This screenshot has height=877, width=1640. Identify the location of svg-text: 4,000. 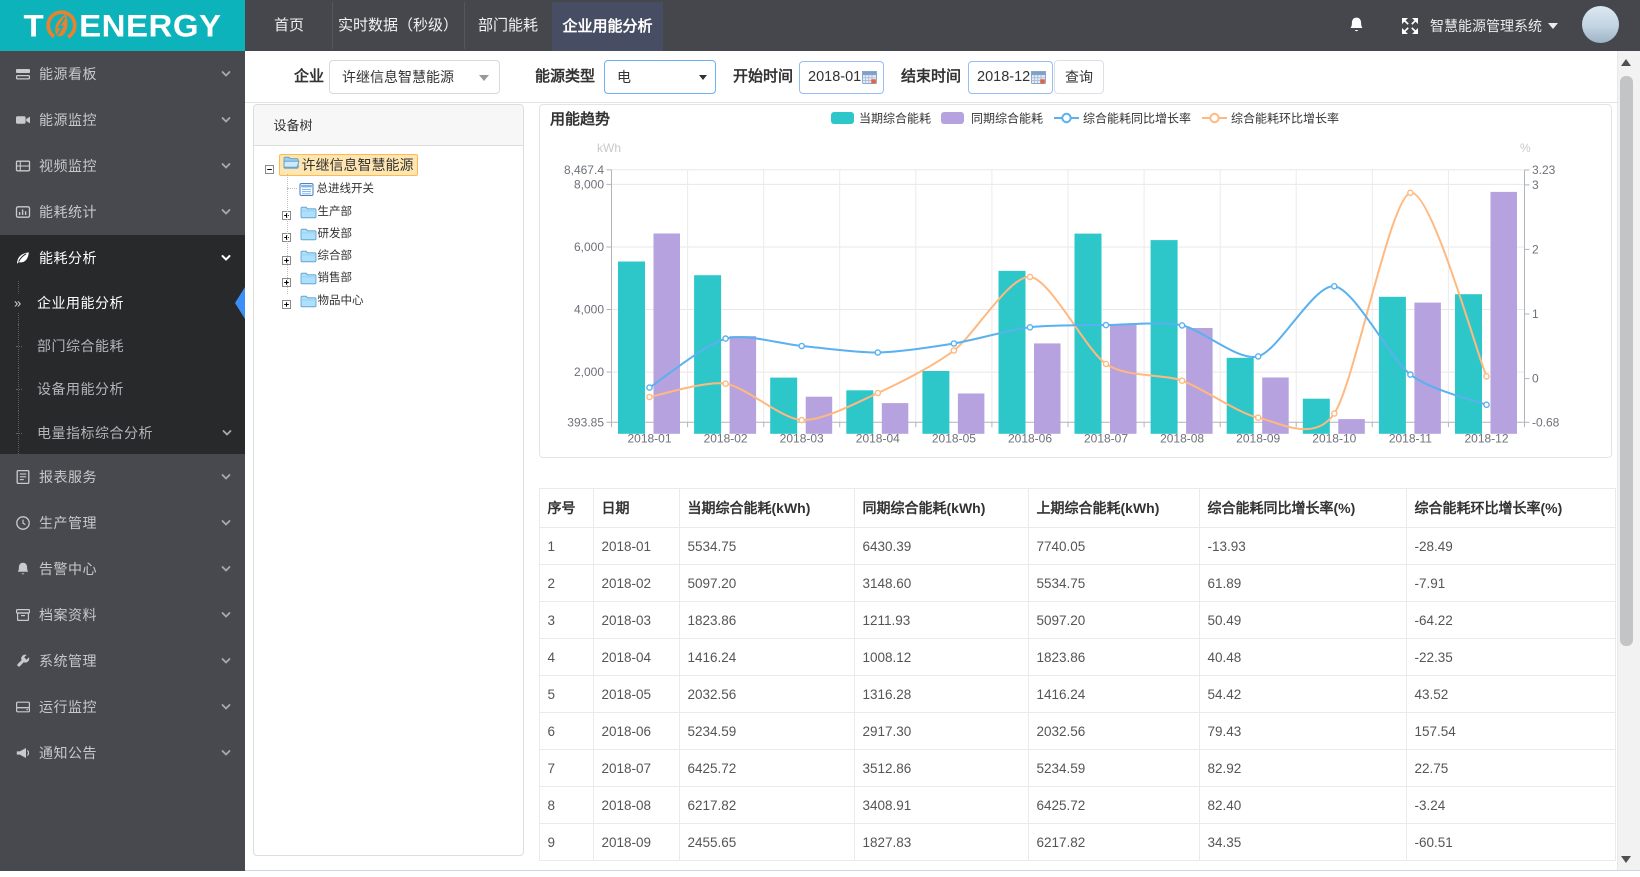
(589, 310).